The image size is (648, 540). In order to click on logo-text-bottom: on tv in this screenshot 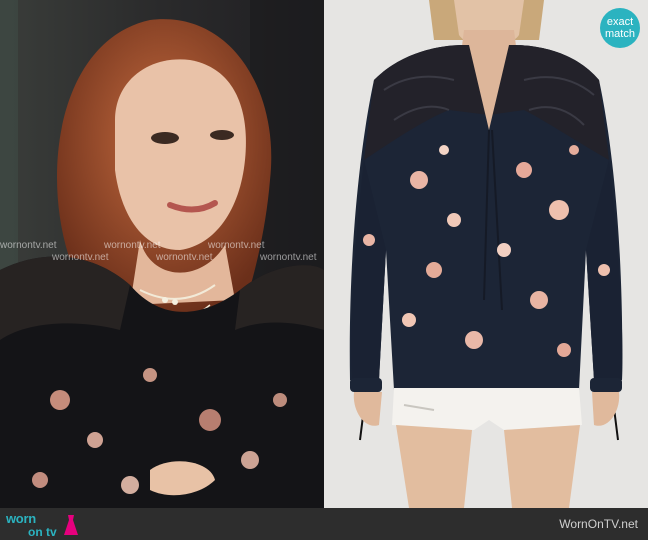, I will do `click(42, 532)`.